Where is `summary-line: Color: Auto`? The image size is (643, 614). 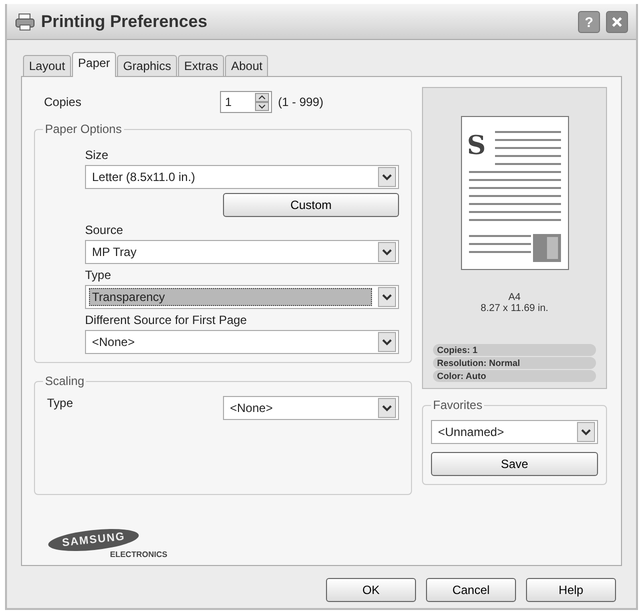 summary-line: Color: Auto is located at coordinates (514, 376).